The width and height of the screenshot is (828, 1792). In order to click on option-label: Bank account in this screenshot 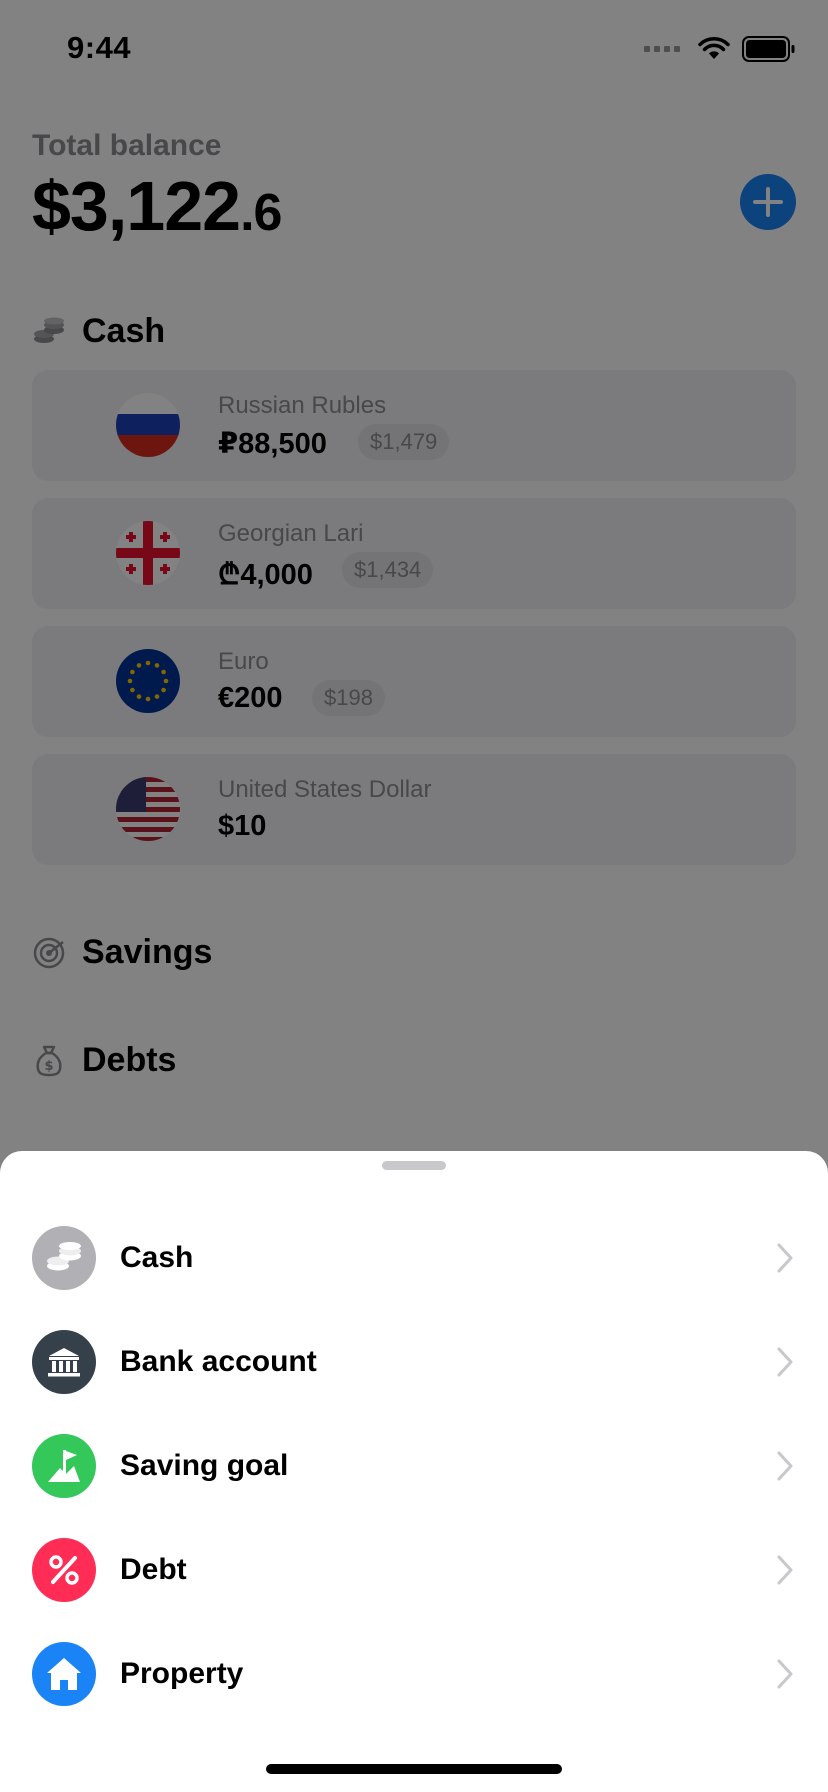, I will do `click(218, 1361)`.